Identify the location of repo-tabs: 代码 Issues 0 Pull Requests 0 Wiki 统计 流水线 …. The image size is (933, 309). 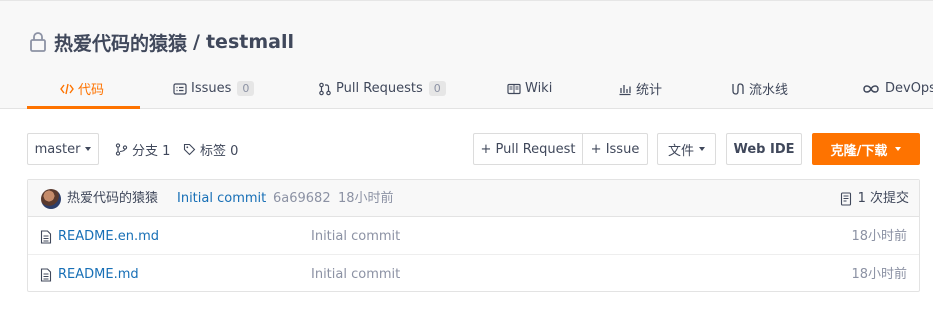
(466, 88).